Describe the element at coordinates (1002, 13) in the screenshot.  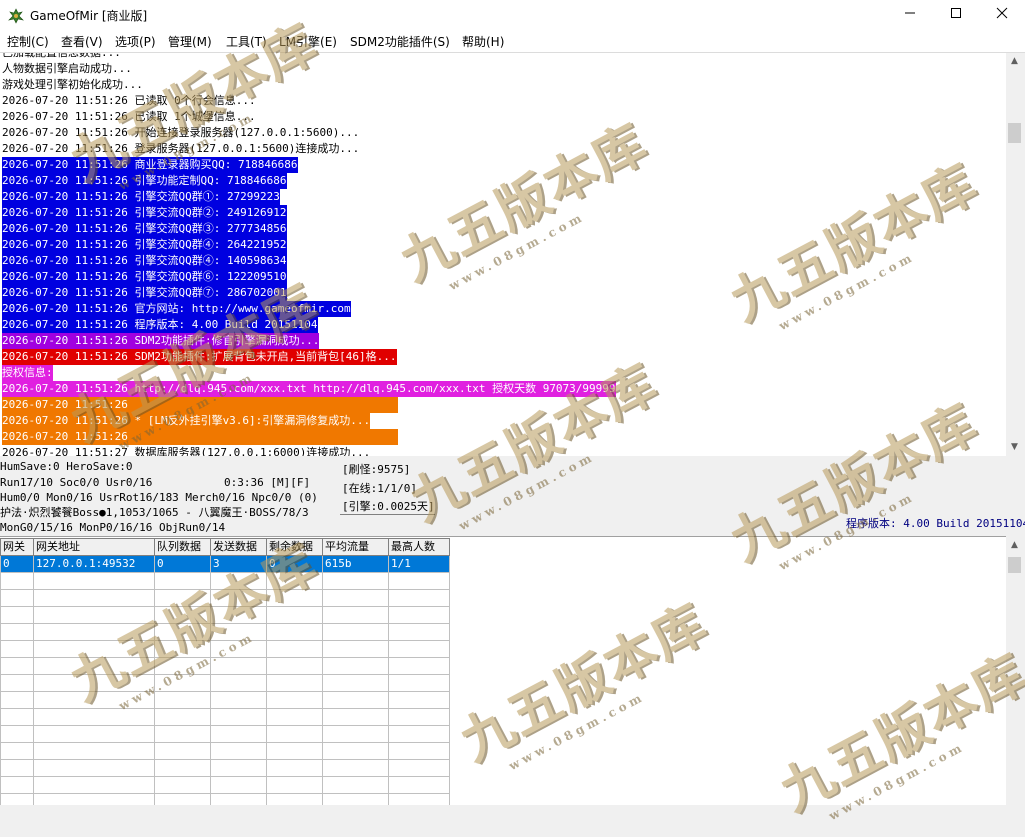
I see `close-icon` at that location.